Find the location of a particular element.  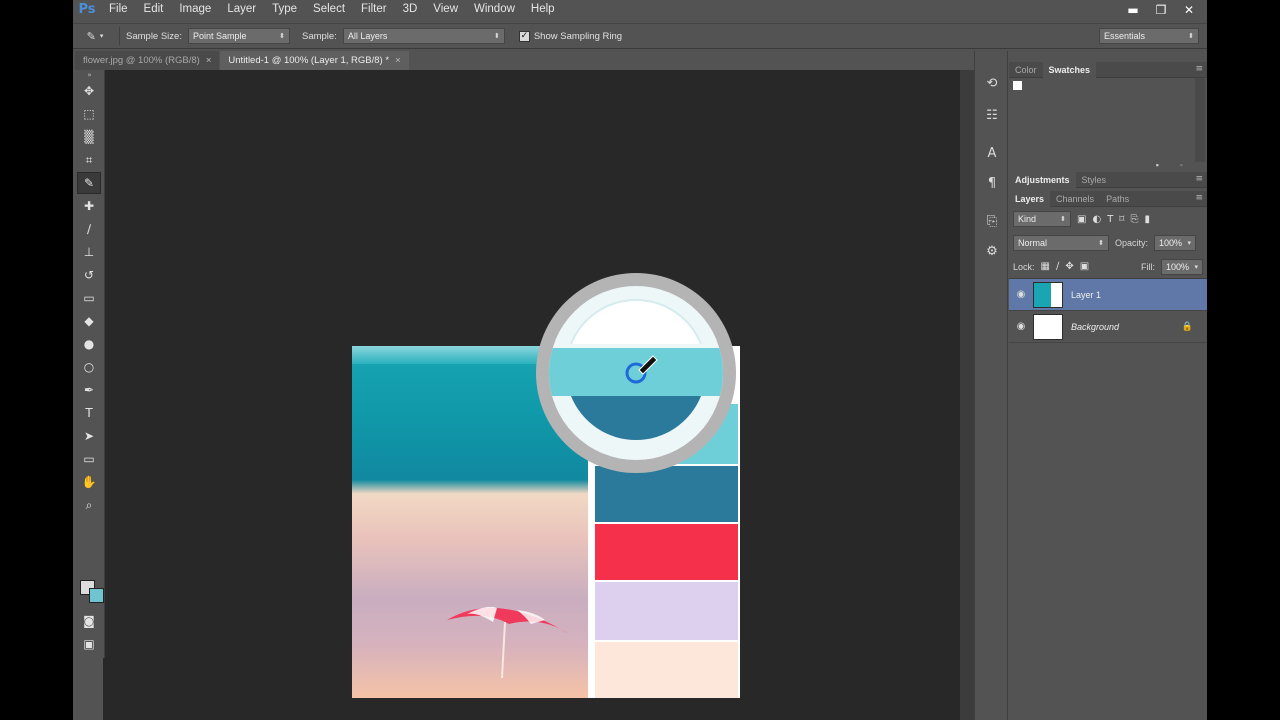

swatches-panel-body: ▪ ▪ is located at coordinates (1108, 125).